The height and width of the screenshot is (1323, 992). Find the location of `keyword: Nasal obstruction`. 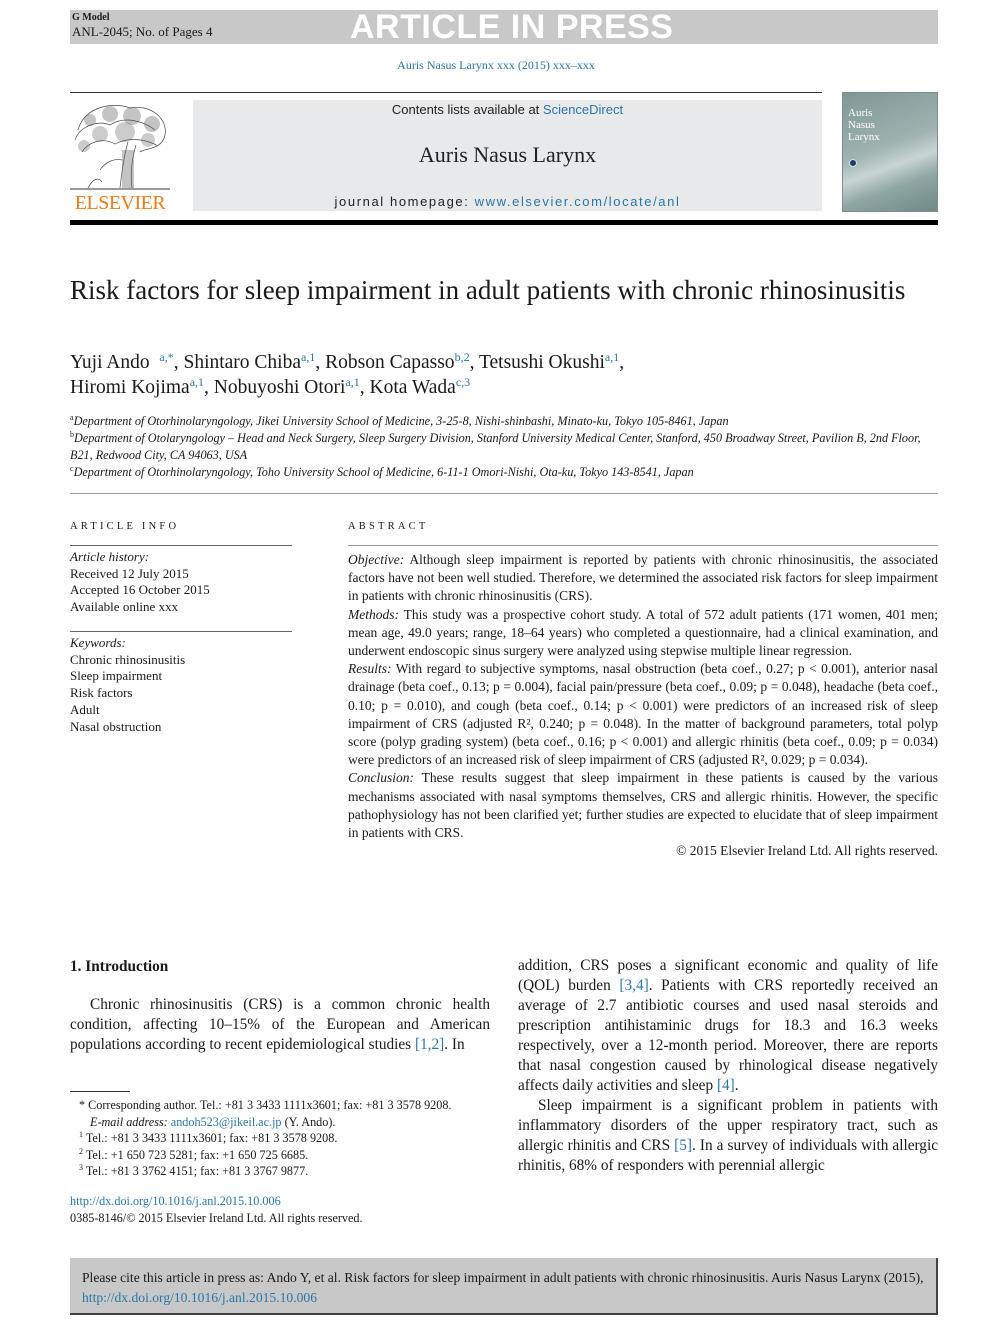

keyword: Nasal obstruction is located at coordinates (116, 726).